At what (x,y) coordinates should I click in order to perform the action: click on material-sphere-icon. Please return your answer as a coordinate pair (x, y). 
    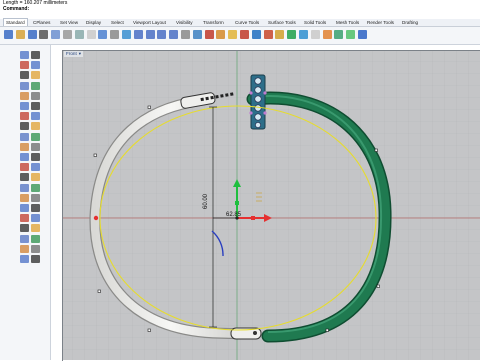
    Looking at the image, I should click on (292, 34).